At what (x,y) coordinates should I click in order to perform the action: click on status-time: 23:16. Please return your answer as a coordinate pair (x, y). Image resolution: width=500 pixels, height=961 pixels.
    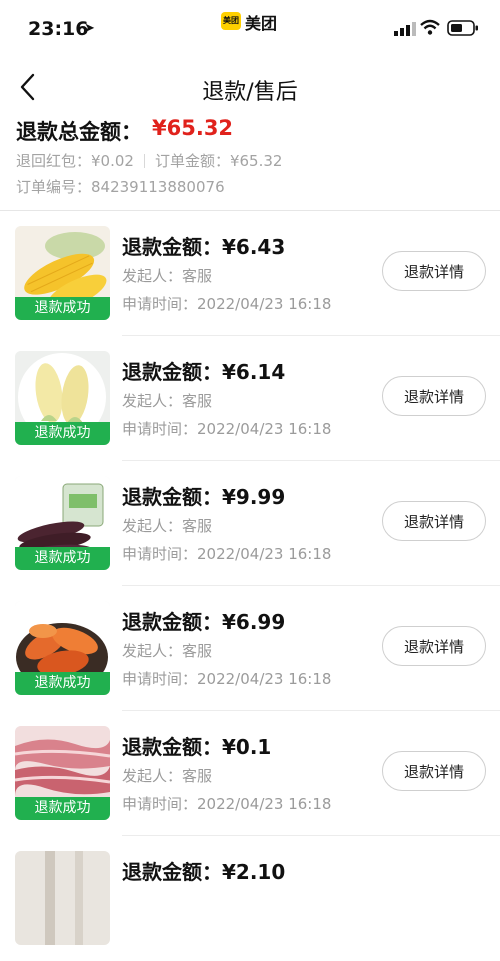
    Looking at the image, I should click on (58, 29).